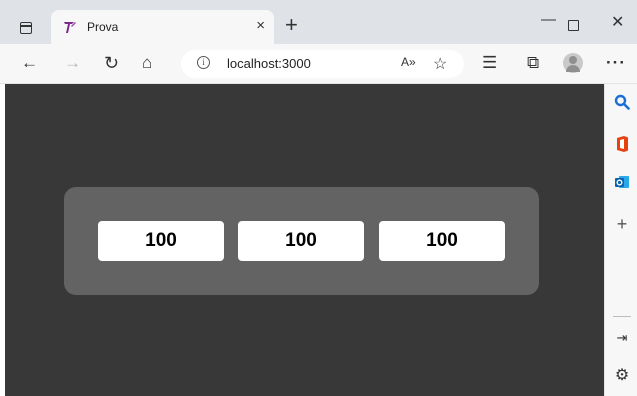 The width and height of the screenshot is (637, 396). What do you see at coordinates (408, 62) in the screenshot?
I see `read-aloud-icon: A»` at bounding box center [408, 62].